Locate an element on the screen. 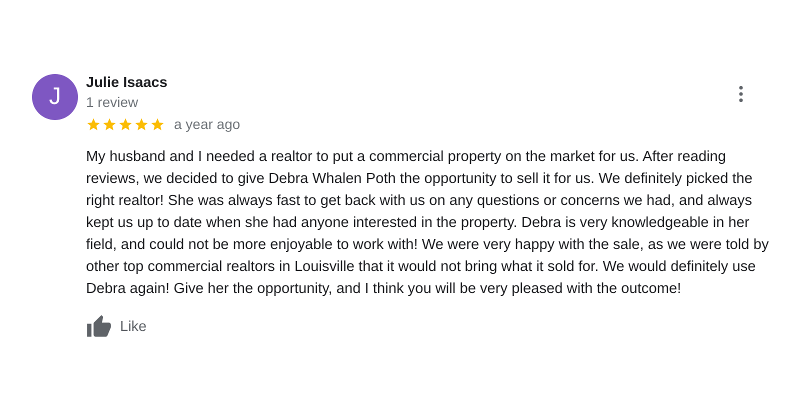  avatar: J is located at coordinates (55, 97).